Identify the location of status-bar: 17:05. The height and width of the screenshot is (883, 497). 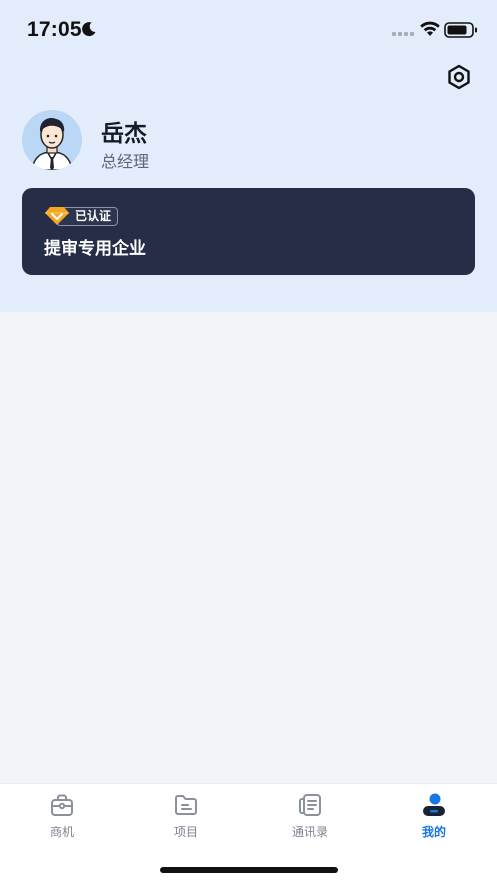
(248, 30).